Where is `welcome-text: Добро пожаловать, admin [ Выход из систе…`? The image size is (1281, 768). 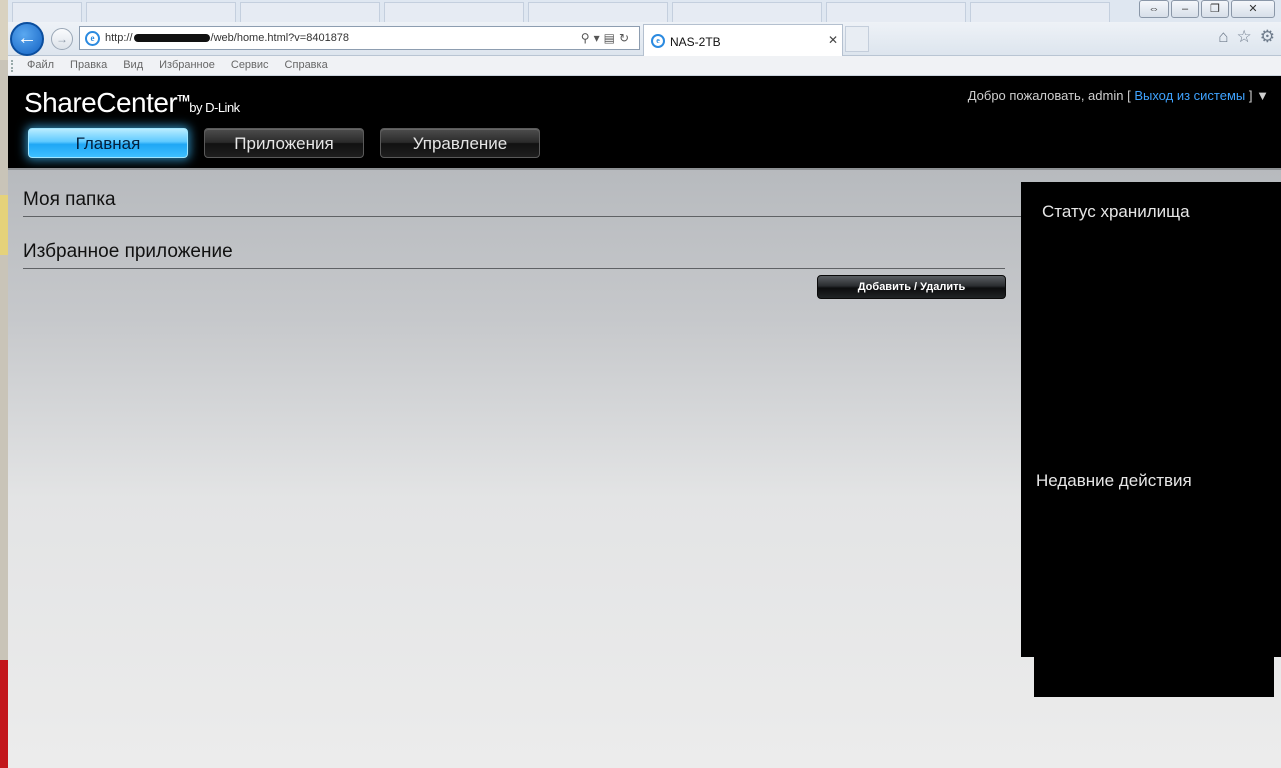 welcome-text: Добро пожаловать, admin [ Выход из систе… is located at coordinates (1118, 95).